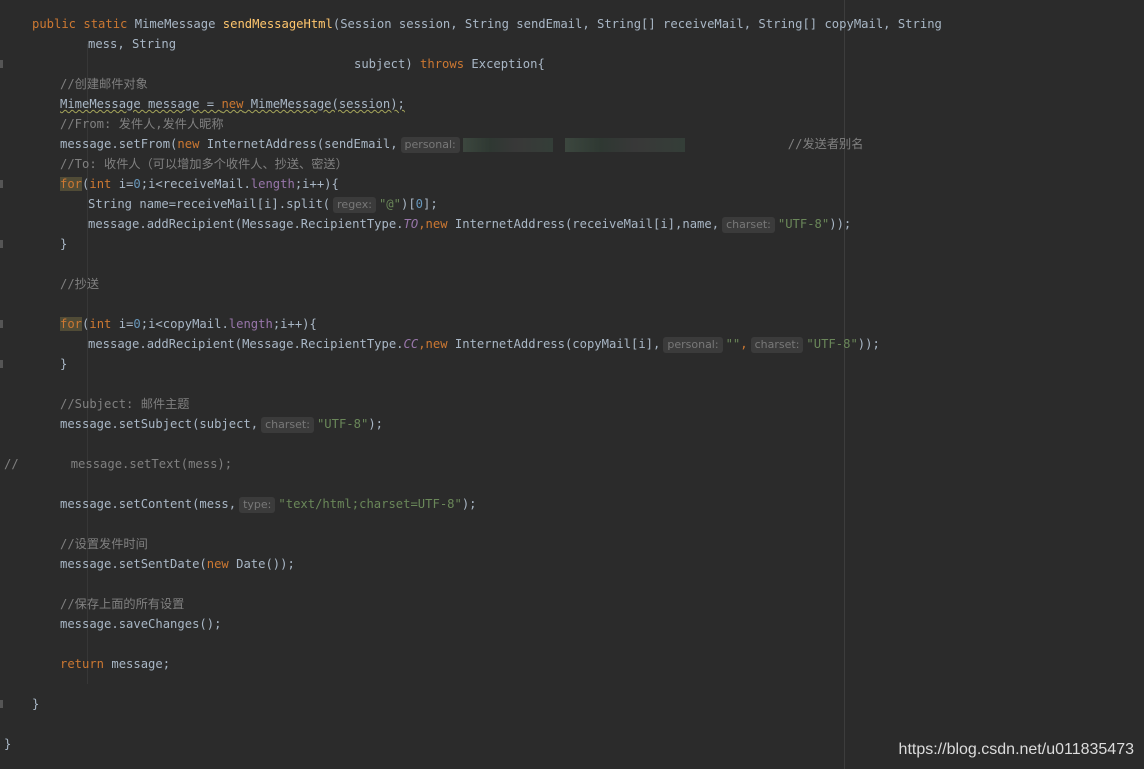 This screenshot has width=1144, height=769. What do you see at coordinates (375, 424) in the screenshot?
I see `code-text: );` at bounding box center [375, 424].